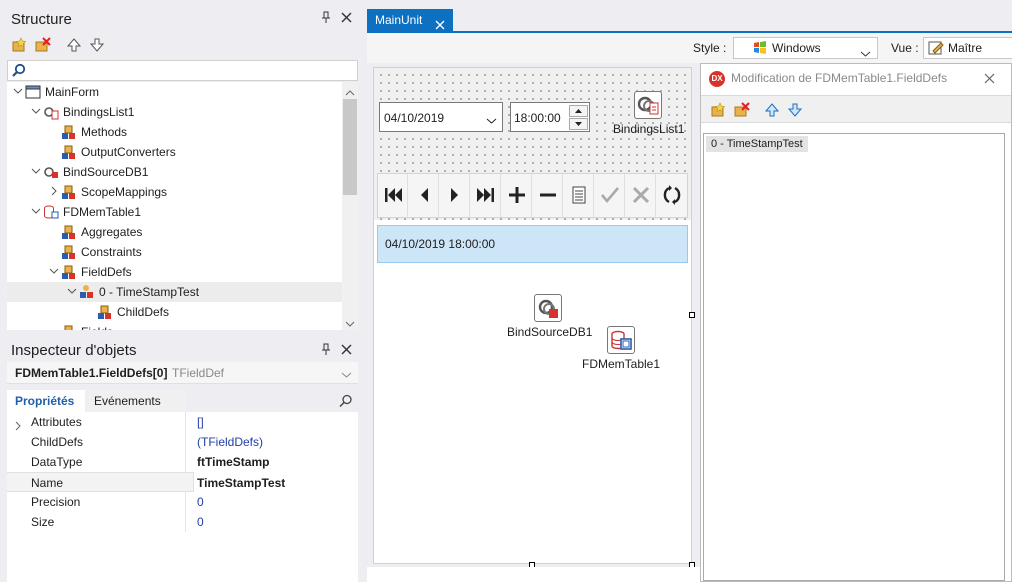 The width and height of the screenshot is (1012, 582). I want to click on tree-item-methods: Methods, so click(174, 132).